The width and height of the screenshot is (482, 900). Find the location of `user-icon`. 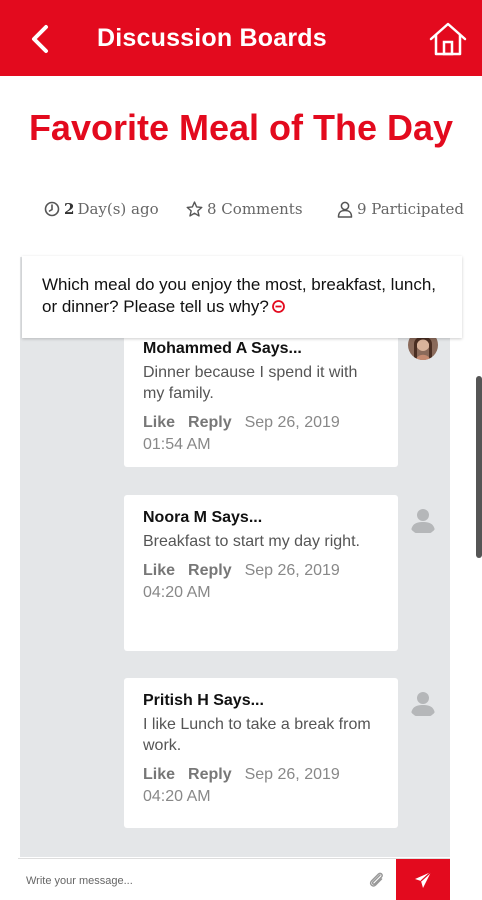

user-icon is located at coordinates (345, 209).